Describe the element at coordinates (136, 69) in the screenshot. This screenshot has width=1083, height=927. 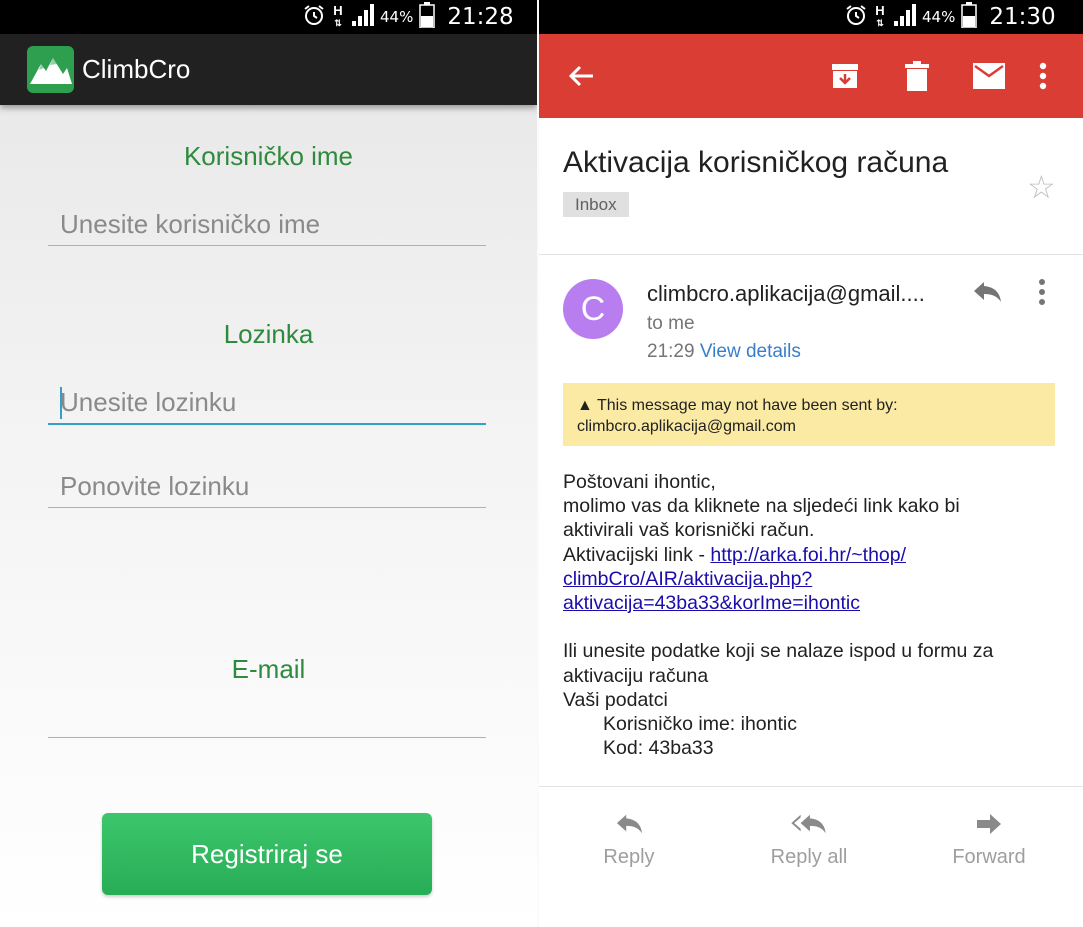
I see `app-title: ClimbCro` at that location.